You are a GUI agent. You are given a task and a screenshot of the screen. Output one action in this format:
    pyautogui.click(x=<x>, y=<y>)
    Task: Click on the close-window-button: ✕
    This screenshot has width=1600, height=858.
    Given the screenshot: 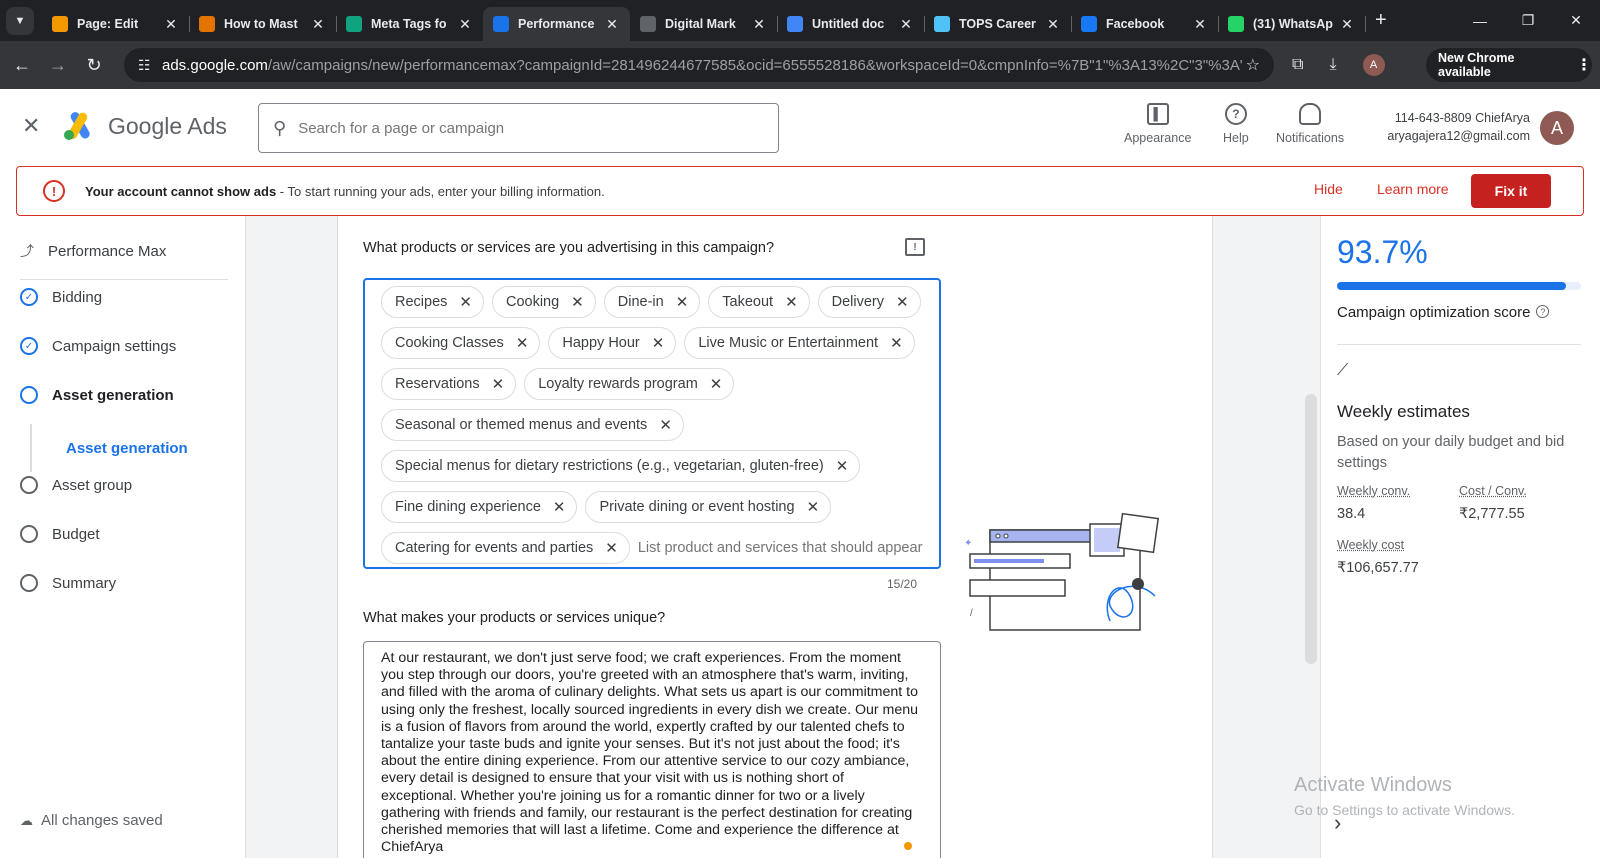 What is the action you would take?
    pyautogui.click(x=1576, y=20)
    